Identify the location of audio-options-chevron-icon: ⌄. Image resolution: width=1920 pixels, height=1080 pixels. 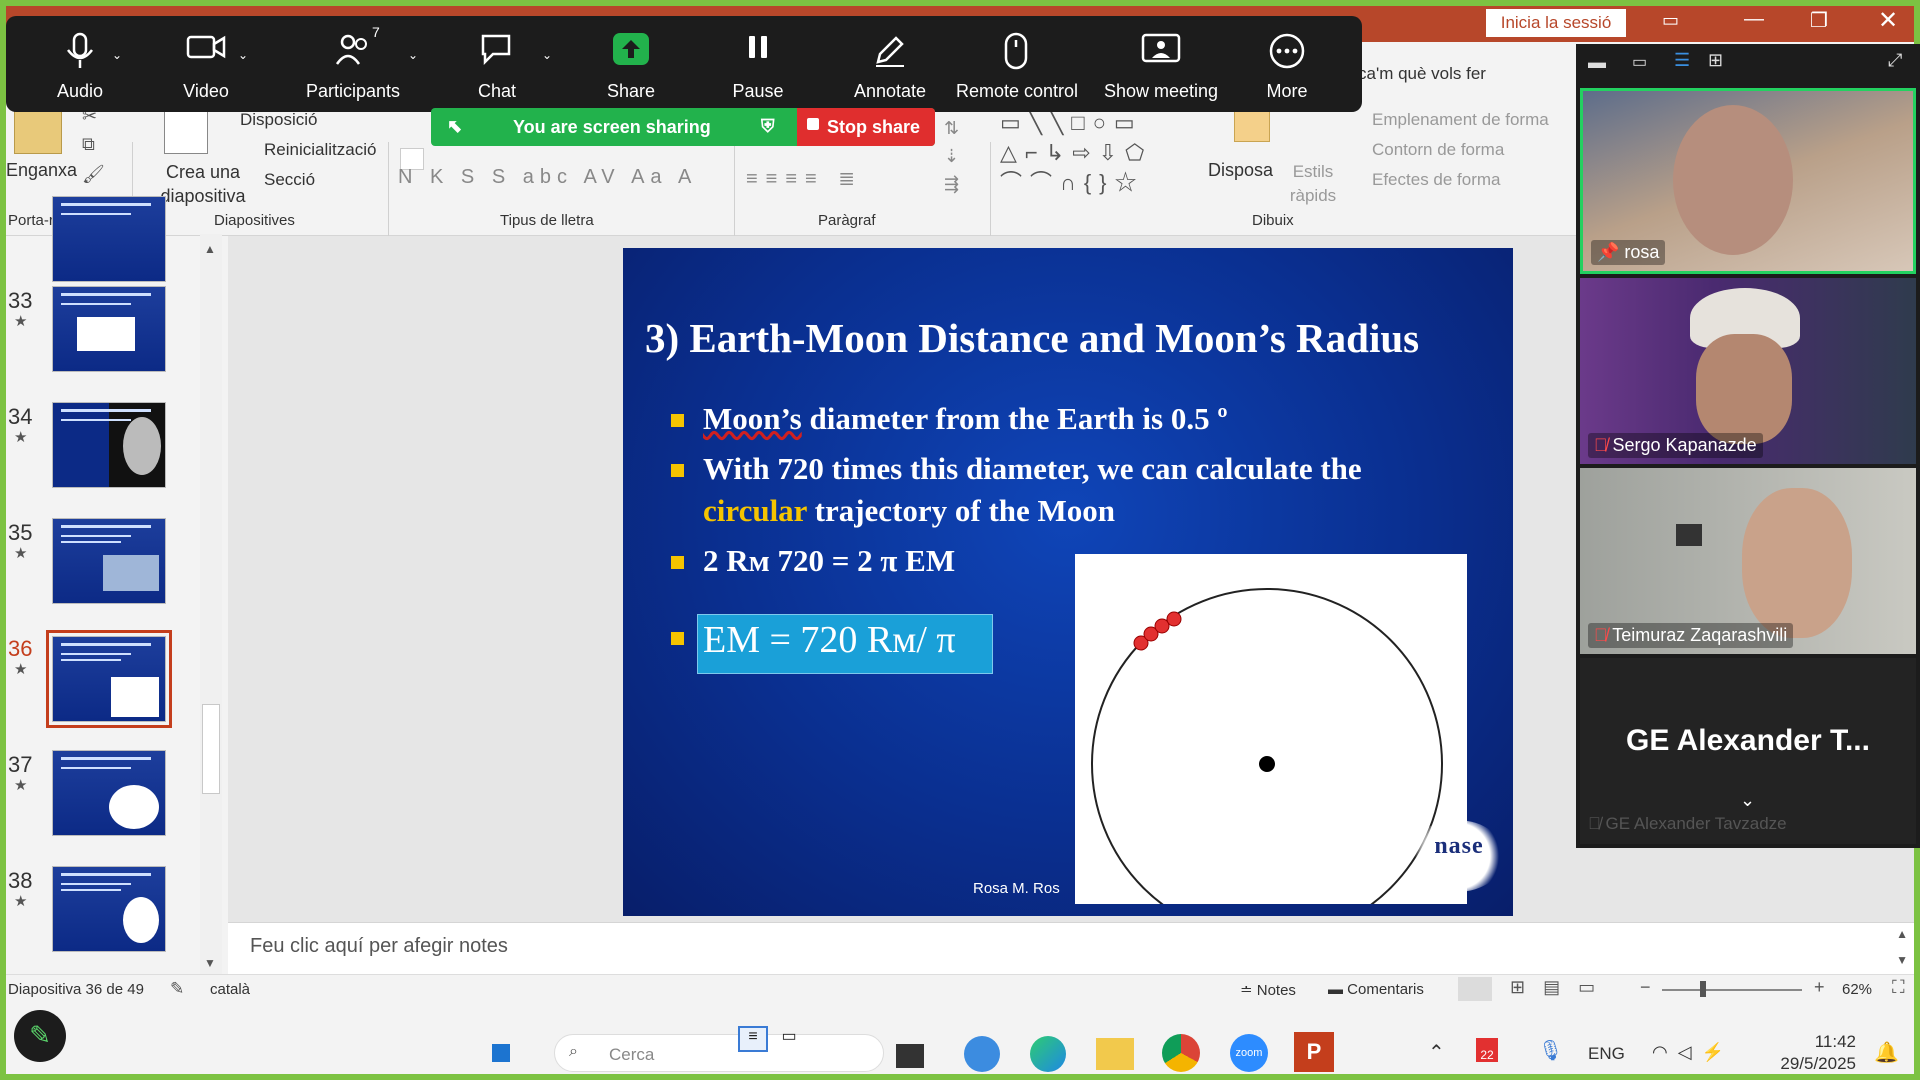
(117, 55).